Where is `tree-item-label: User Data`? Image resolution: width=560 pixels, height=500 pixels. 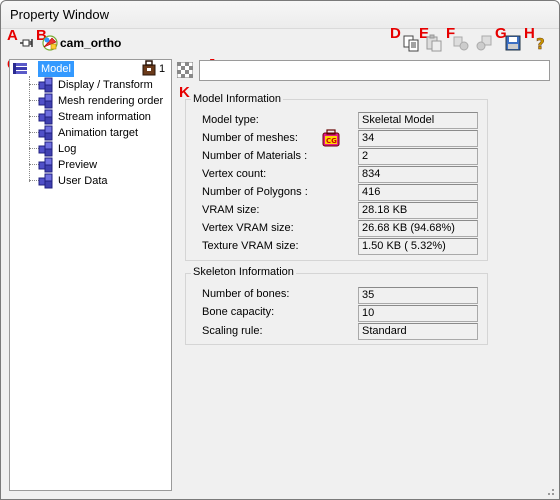
tree-item-label: User Data is located at coordinates (83, 181).